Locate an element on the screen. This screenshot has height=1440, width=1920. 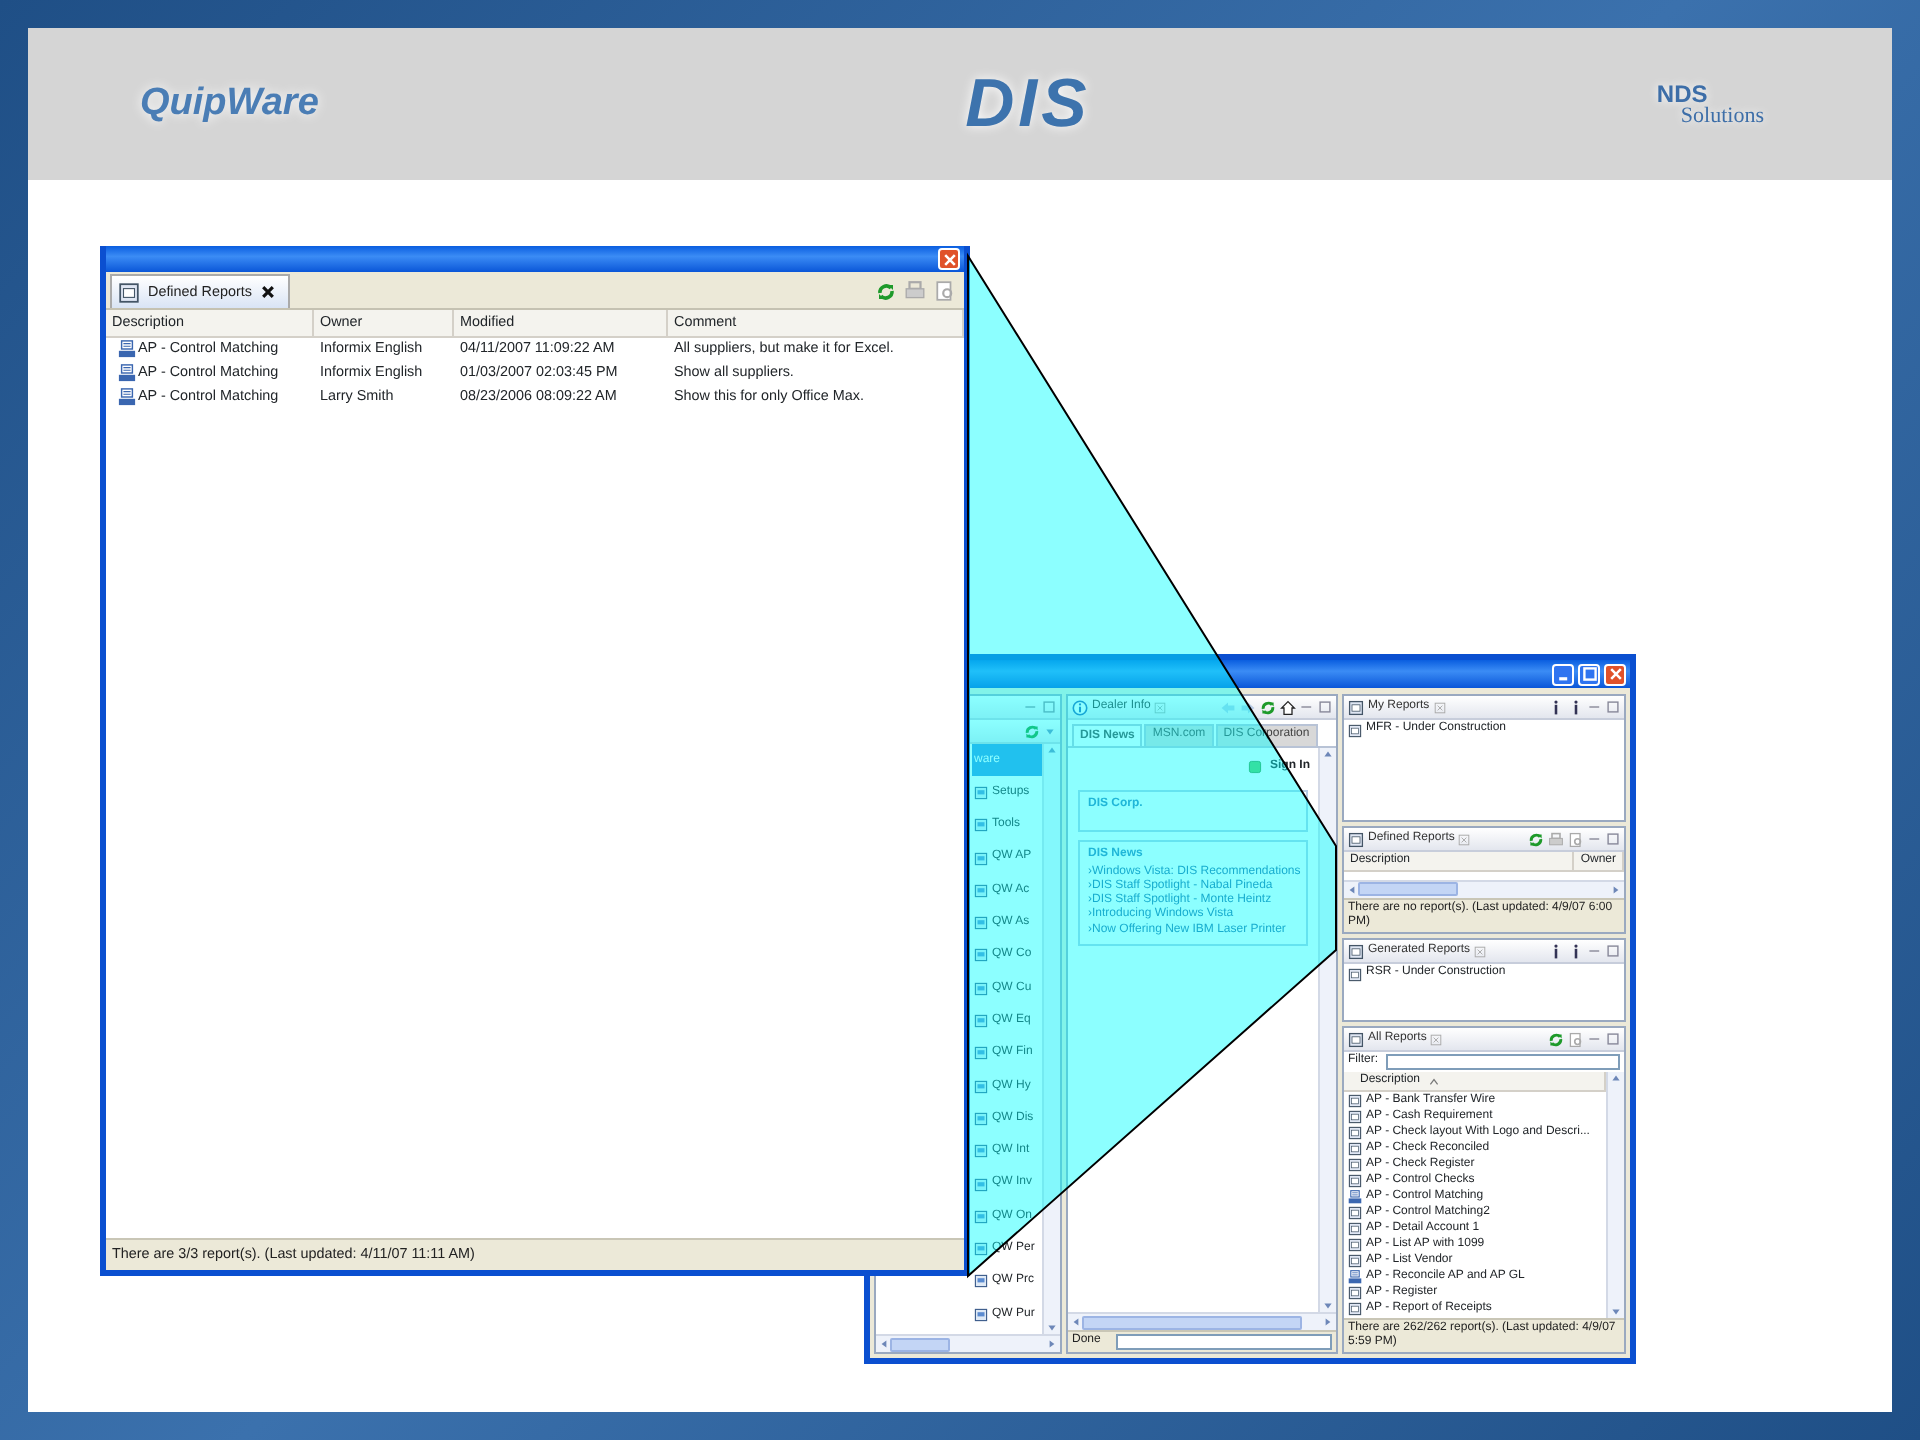
maximize-button is located at coordinates (1589, 674).